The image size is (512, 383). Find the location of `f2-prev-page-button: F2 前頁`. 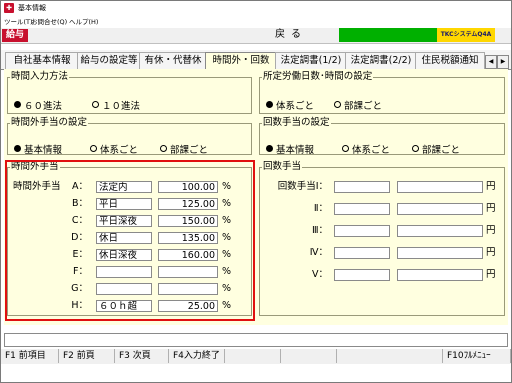

f2-prev-page-button: F2 前頁 is located at coordinates (87, 356).